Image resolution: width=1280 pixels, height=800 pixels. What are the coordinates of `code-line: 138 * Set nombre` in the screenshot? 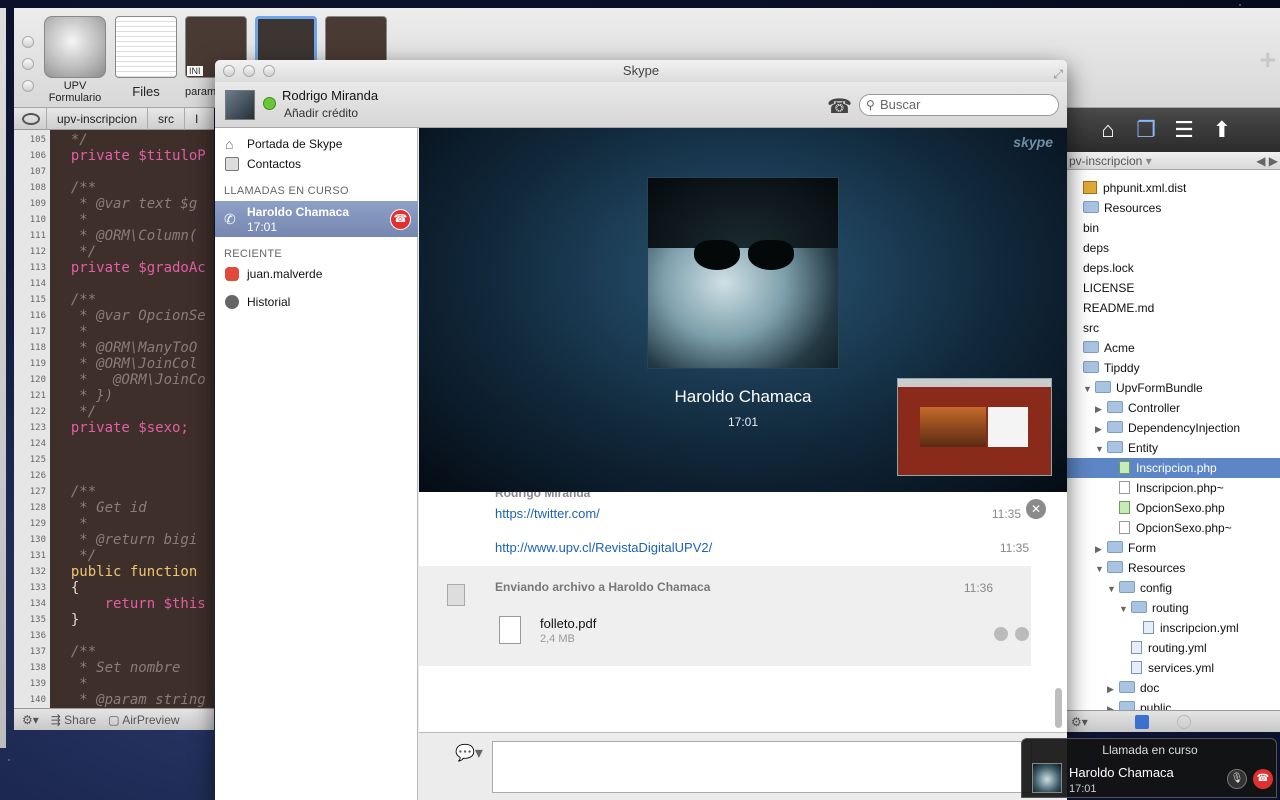 It's located at (114, 668).